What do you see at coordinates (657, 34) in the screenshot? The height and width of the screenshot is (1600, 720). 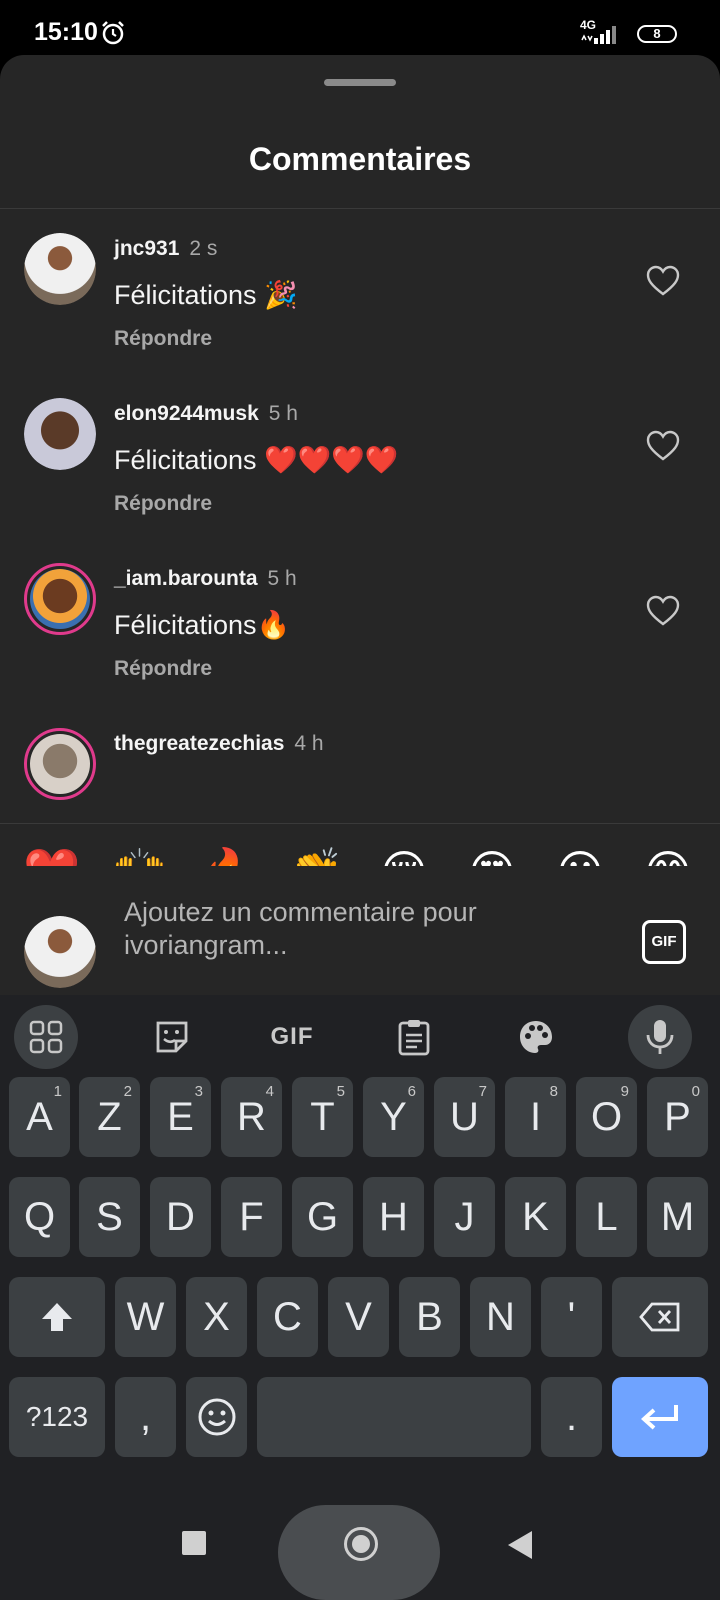 I see `battery-icon: 8` at bounding box center [657, 34].